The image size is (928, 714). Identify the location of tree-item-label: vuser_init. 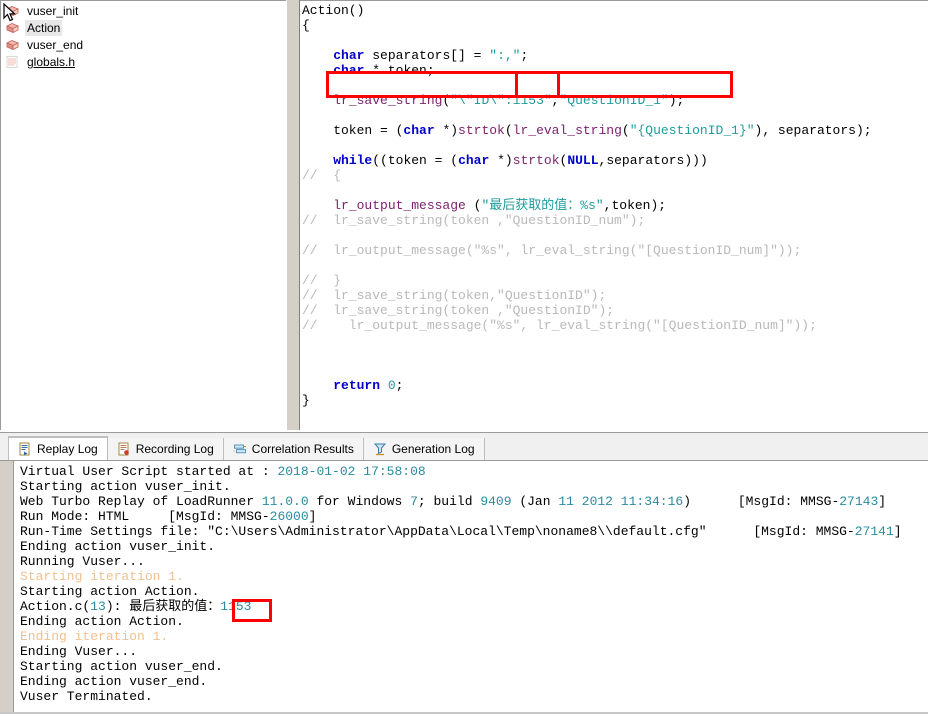
(53, 11).